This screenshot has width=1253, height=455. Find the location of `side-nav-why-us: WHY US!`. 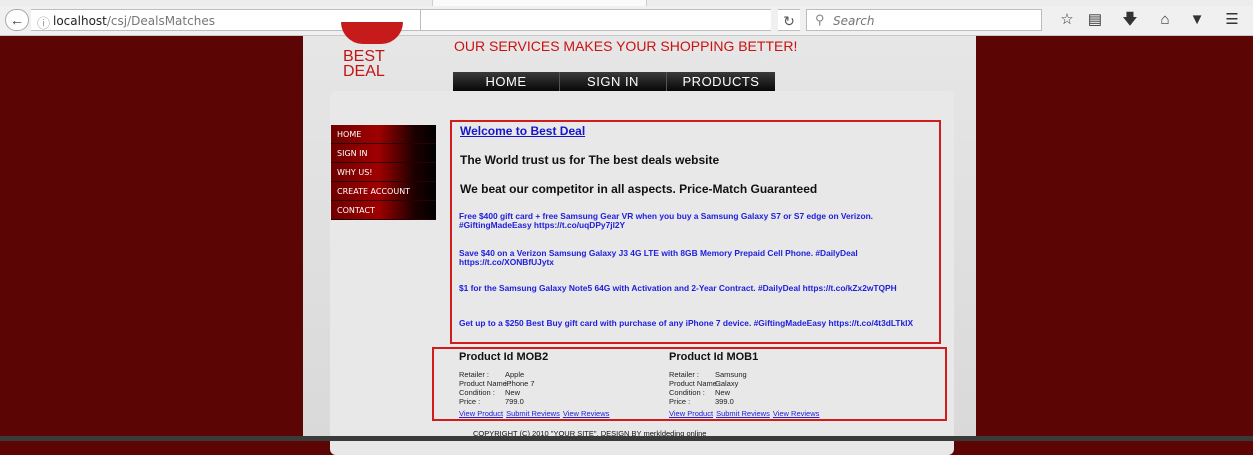

side-nav-why-us: WHY US! is located at coordinates (383, 172).